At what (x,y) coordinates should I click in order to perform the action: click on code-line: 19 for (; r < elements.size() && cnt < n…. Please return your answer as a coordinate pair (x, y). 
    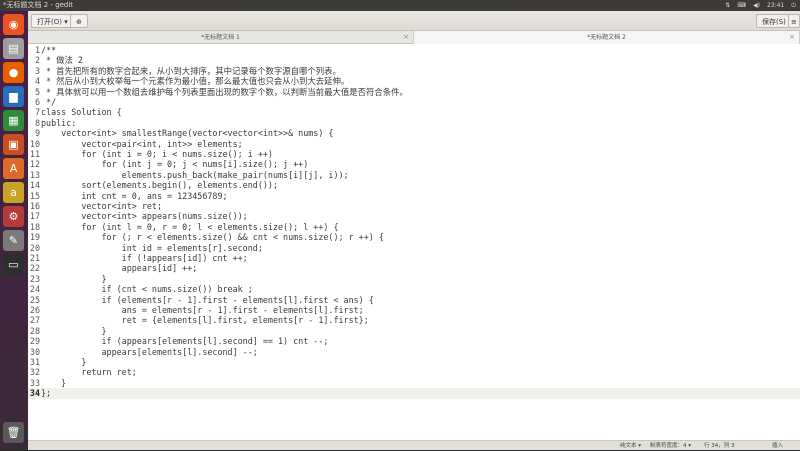
    Looking at the image, I should click on (414, 237).